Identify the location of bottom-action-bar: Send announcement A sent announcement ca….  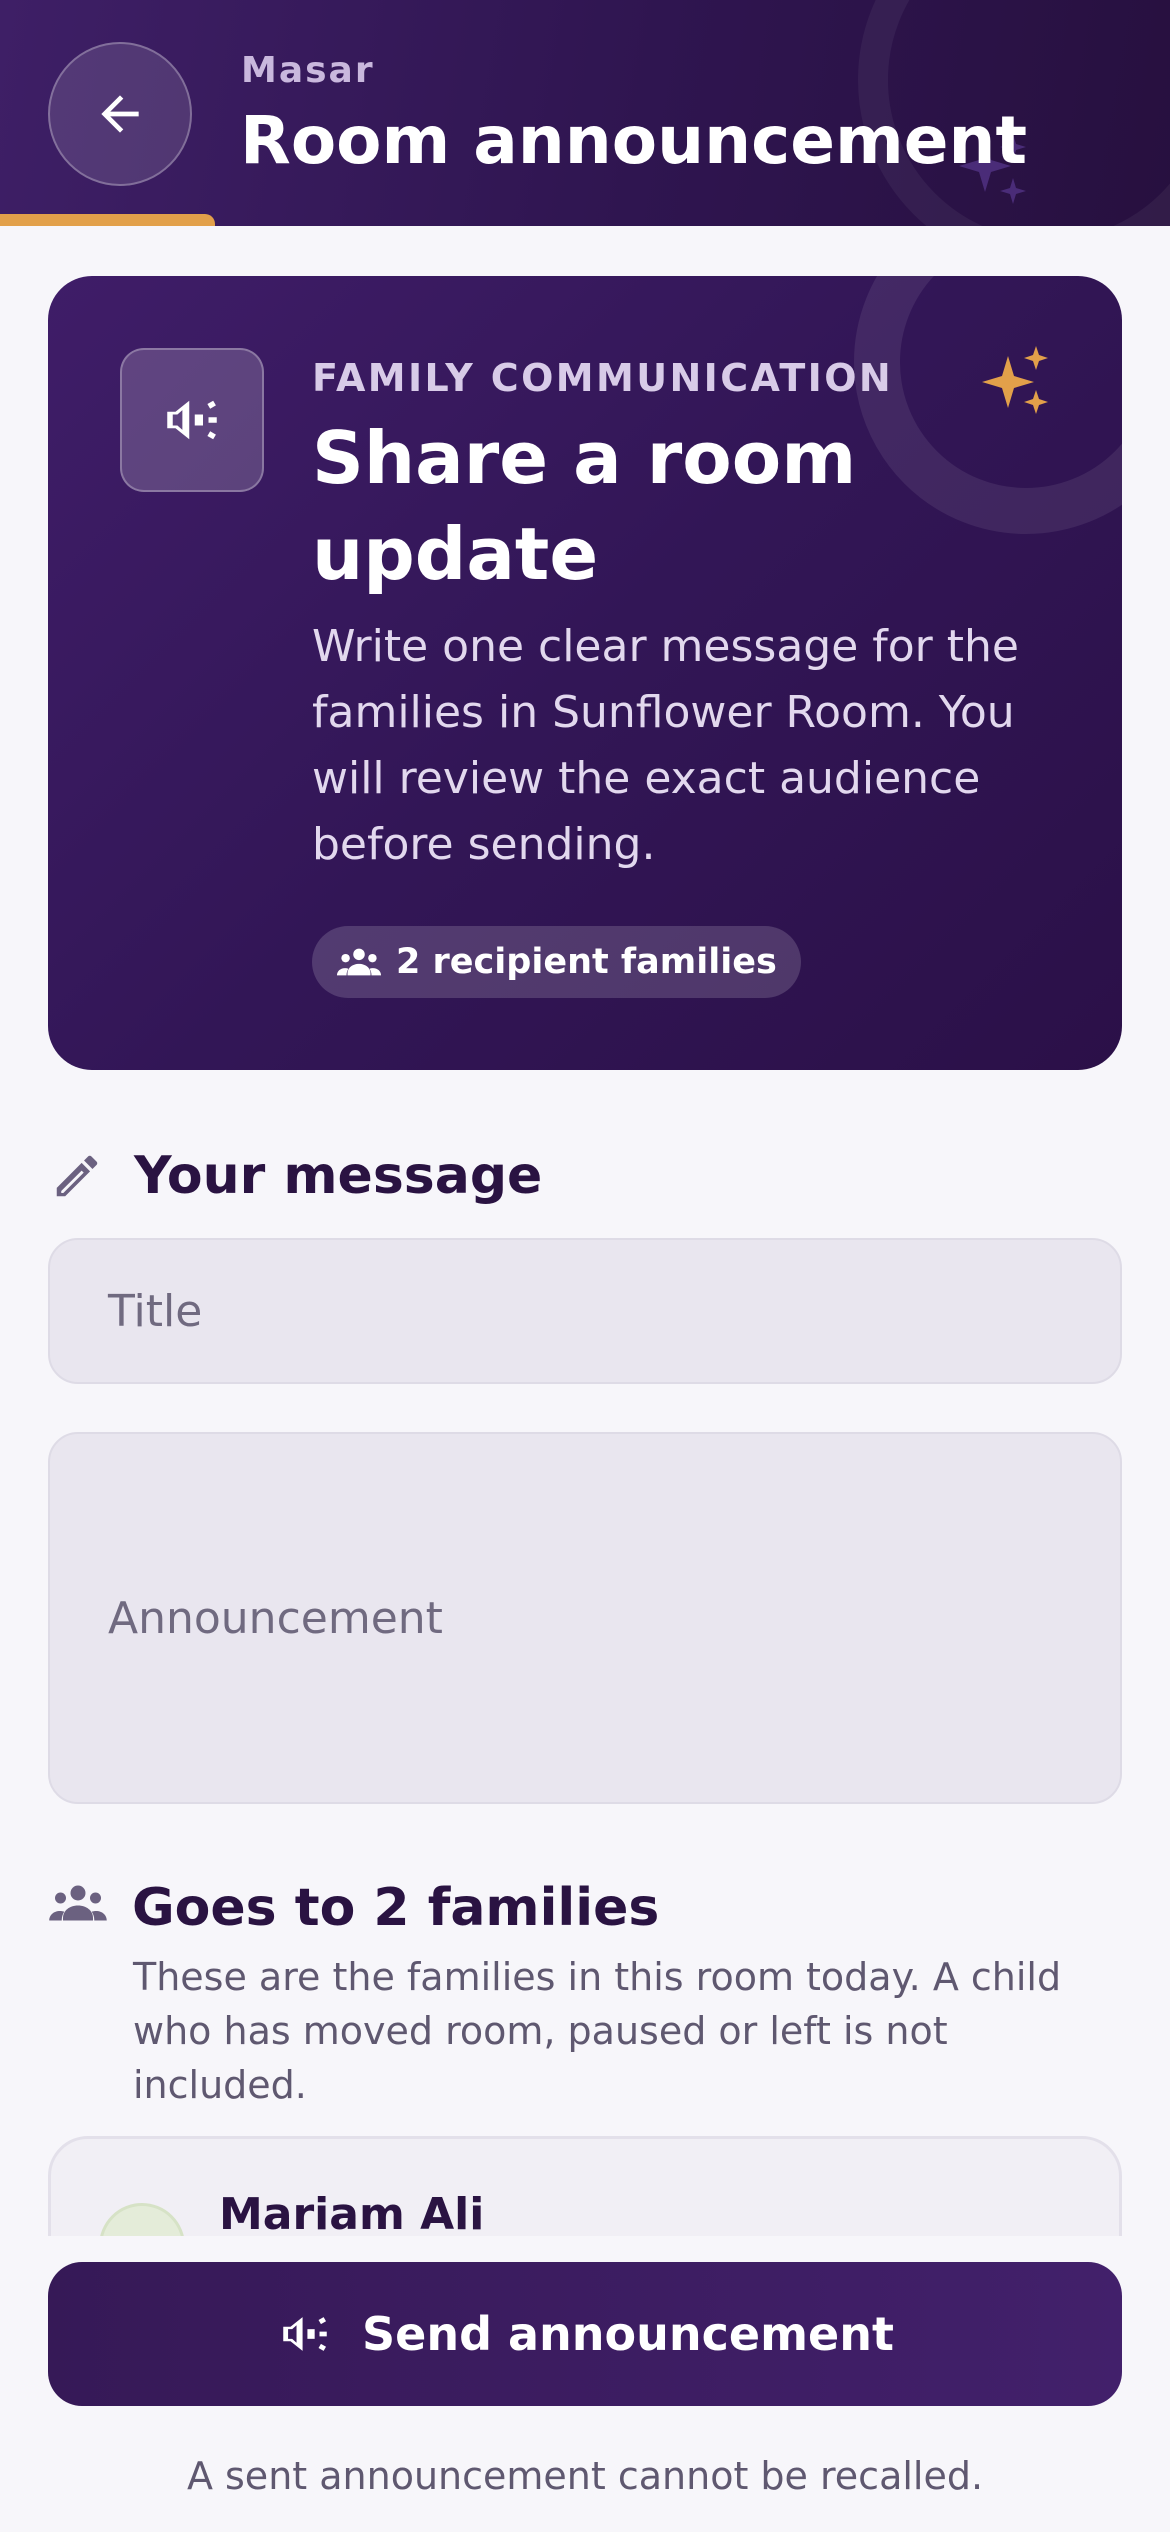
(585, 2384).